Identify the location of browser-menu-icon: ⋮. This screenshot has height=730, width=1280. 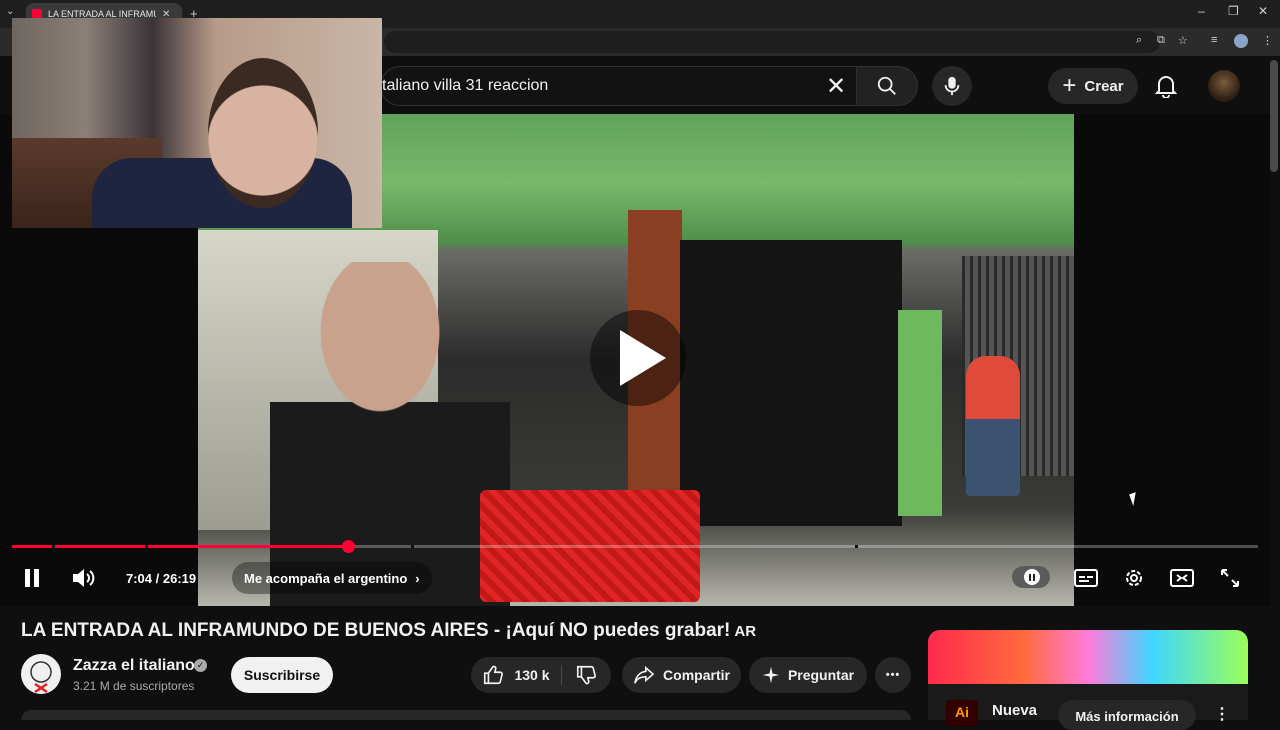
(1267, 40).